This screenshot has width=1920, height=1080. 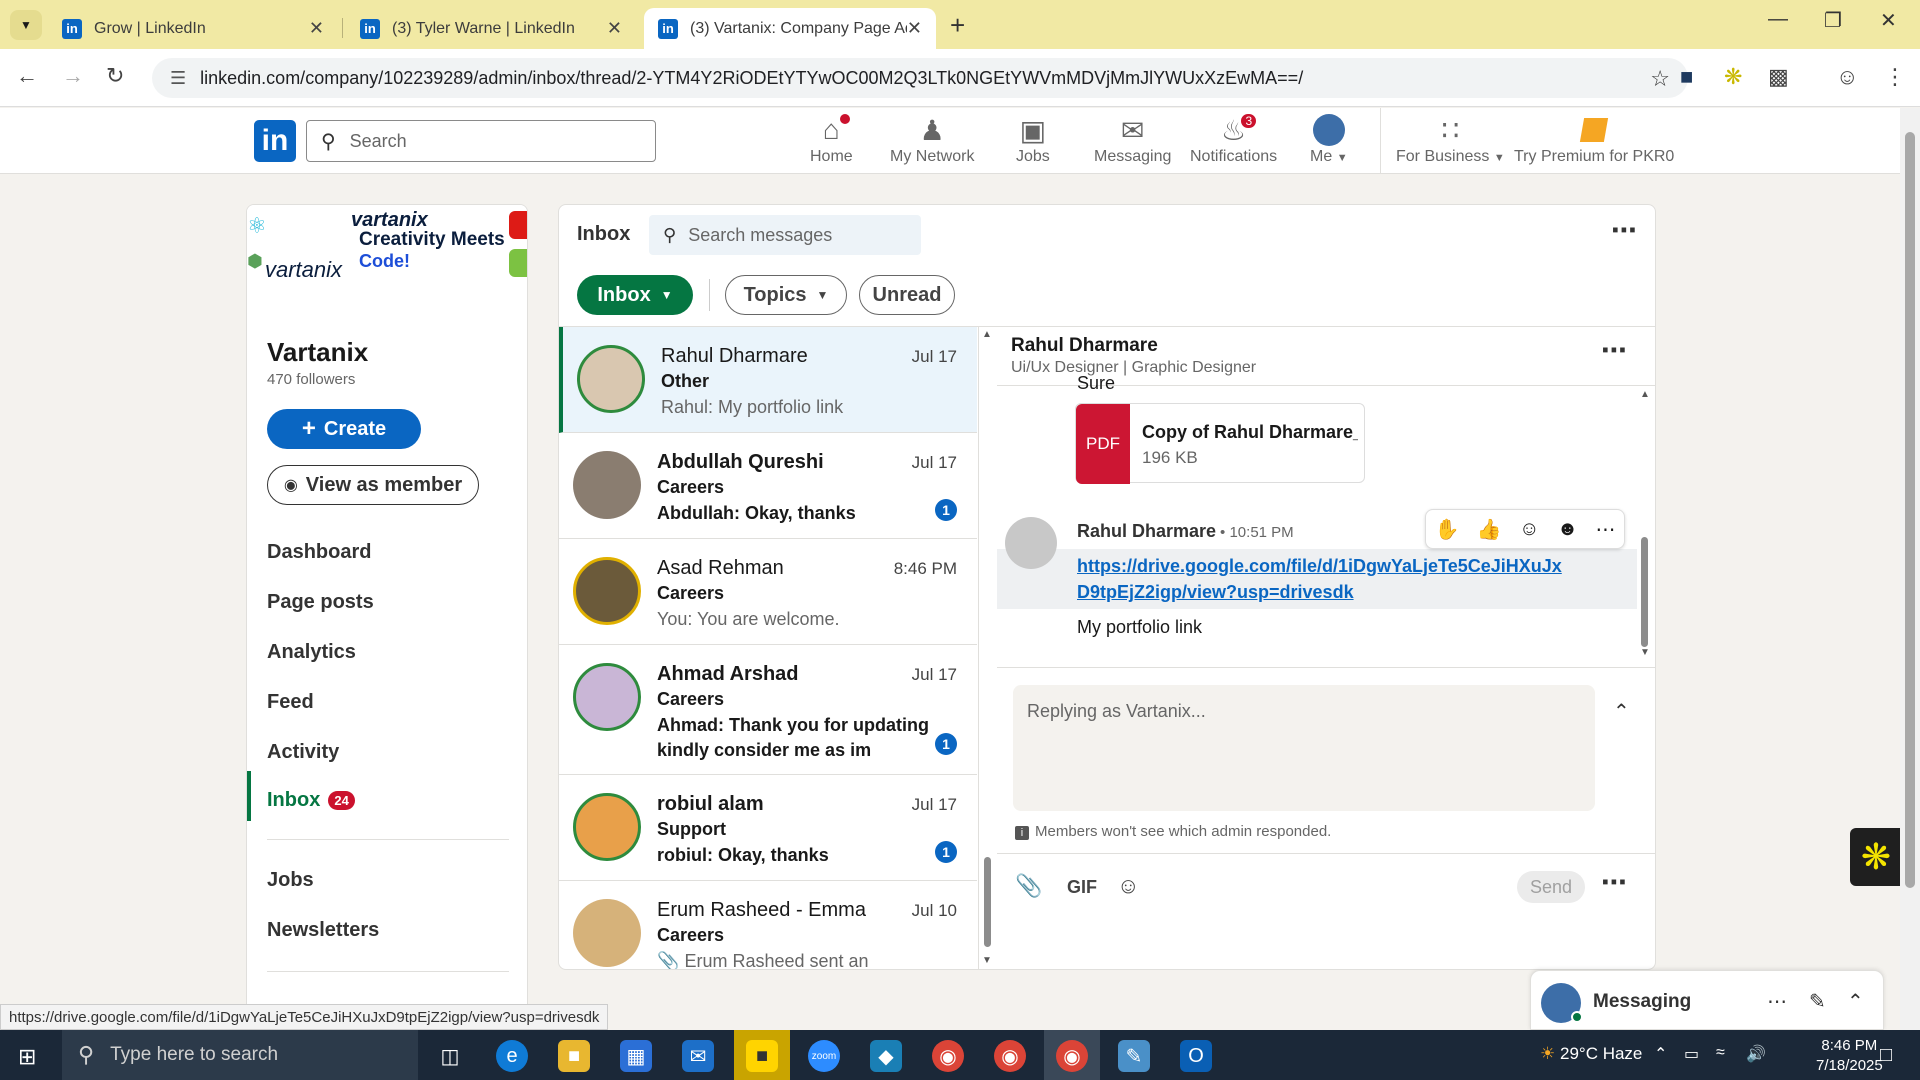 What do you see at coordinates (790, 28) in the screenshot?
I see `browser-tab-vartanix: in (3) Vartanix: Company Page Adr ✕` at bounding box center [790, 28].